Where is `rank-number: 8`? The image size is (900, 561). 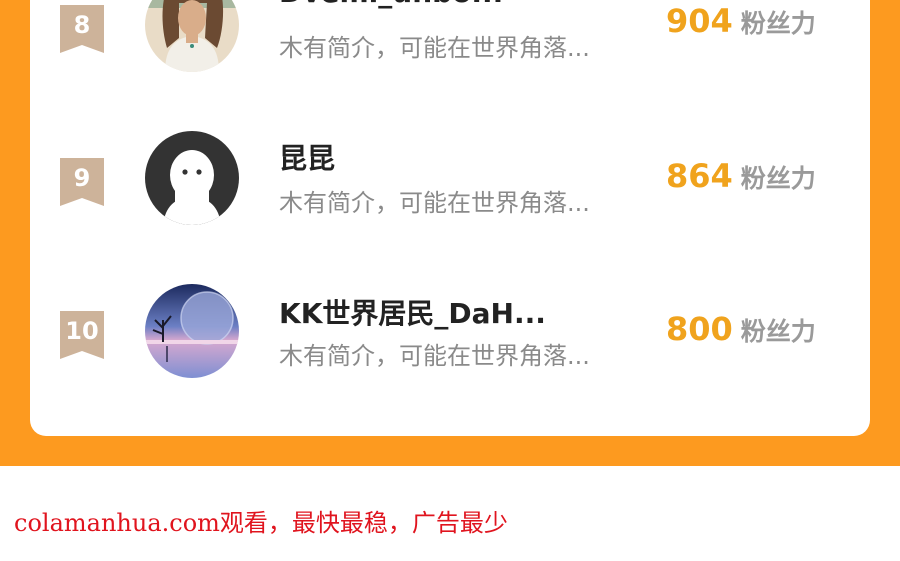 rank-number: 8 is located at coordinates (82, 25).